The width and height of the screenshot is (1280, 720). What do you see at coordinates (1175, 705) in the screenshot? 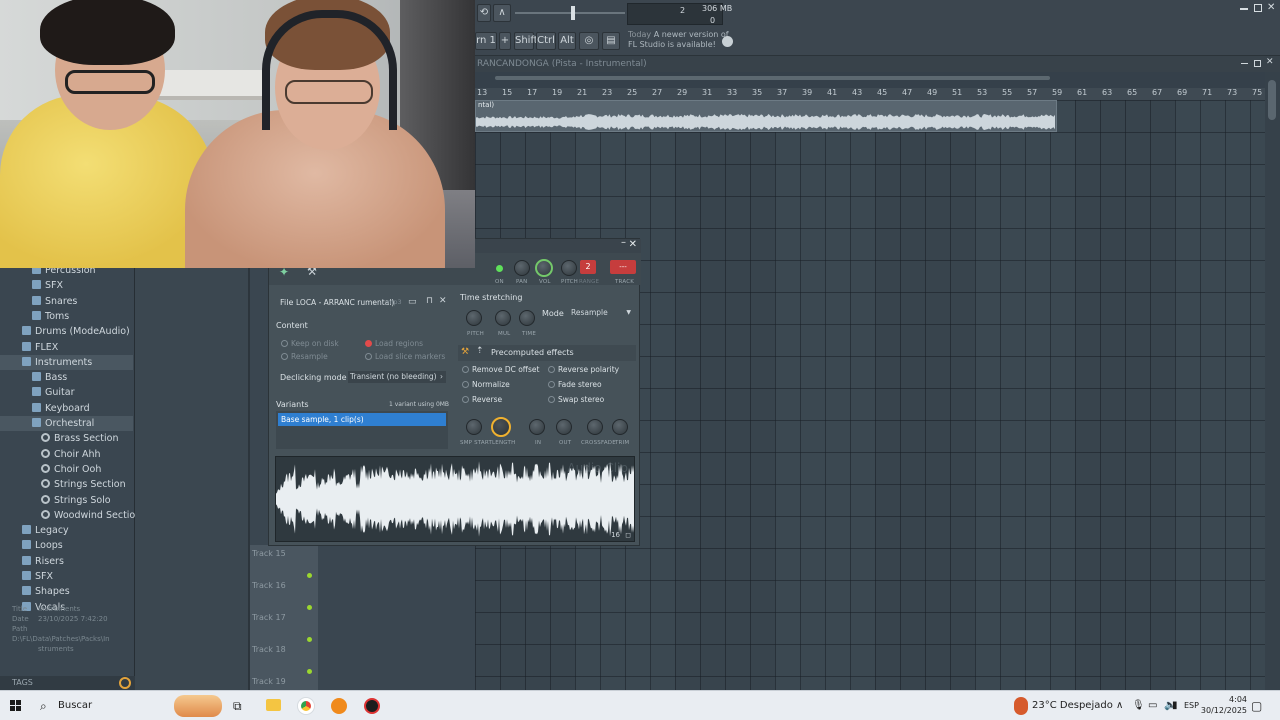
I see `battery-icon: ▮` at bounding box center [1175, 705].